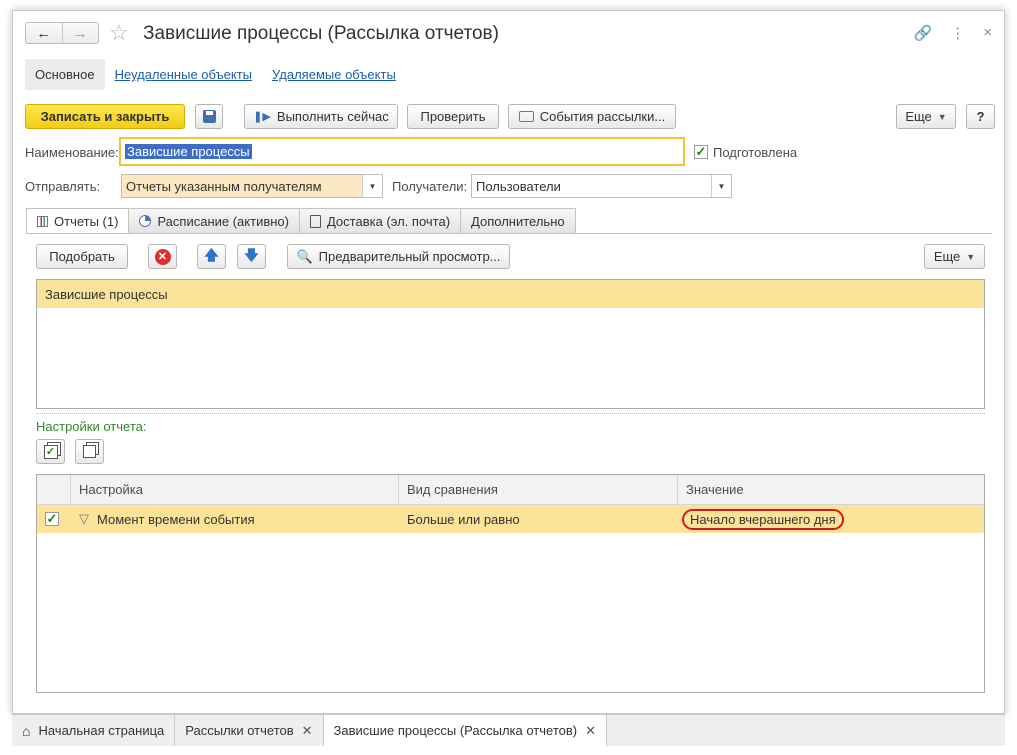 The height and width of the screenshot is (755, 1017). Describe the element at coordinates (145, 221) in the screenshot. I see `clock-icon` at that location.